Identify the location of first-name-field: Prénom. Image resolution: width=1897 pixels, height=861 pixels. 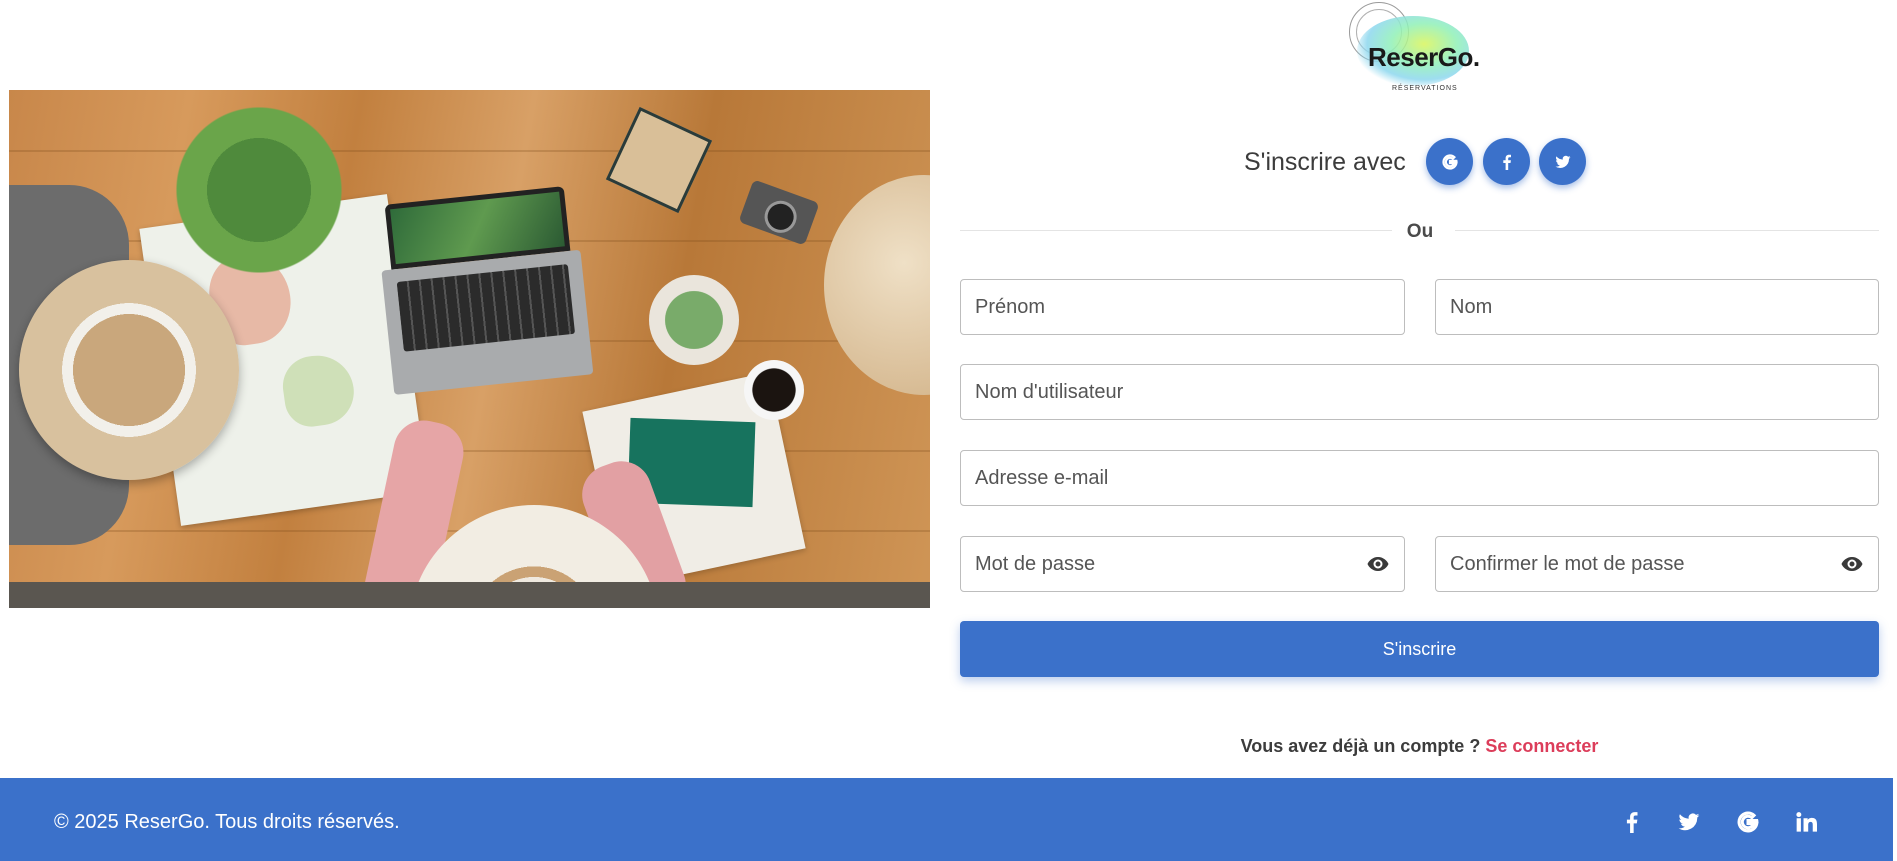
(1182, 307).